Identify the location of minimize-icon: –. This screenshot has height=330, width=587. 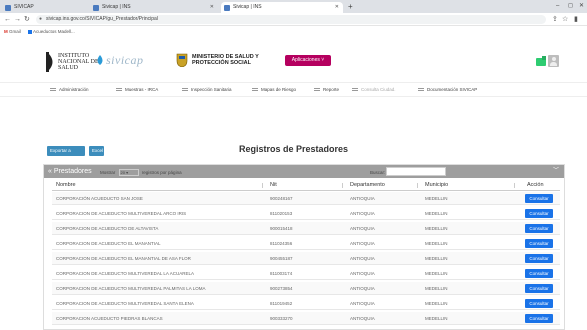
(557, 6).